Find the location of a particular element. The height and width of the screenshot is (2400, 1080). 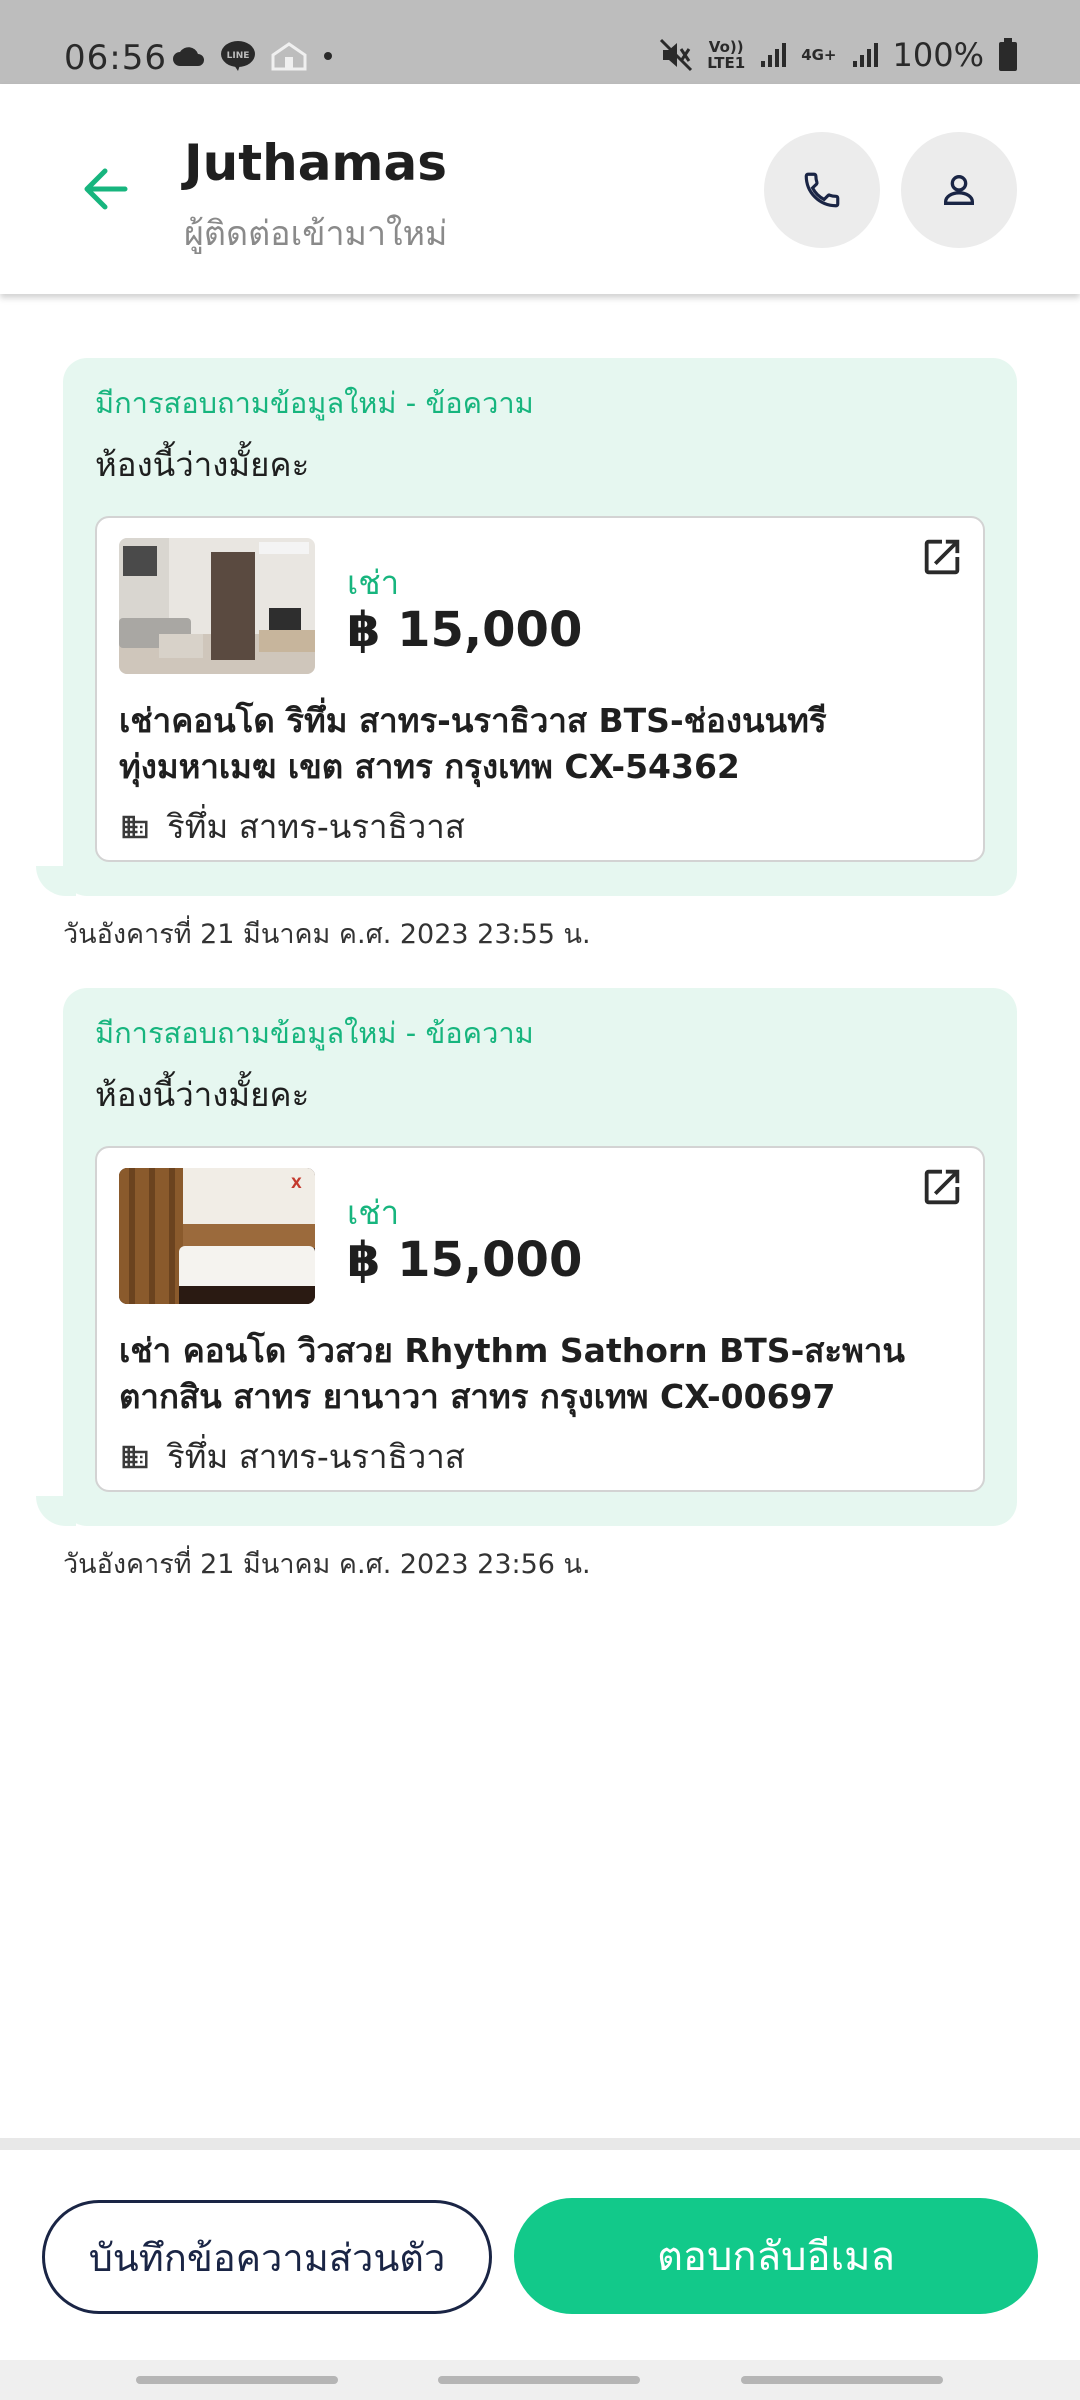

person-icon is located at coordinates (959, 190).